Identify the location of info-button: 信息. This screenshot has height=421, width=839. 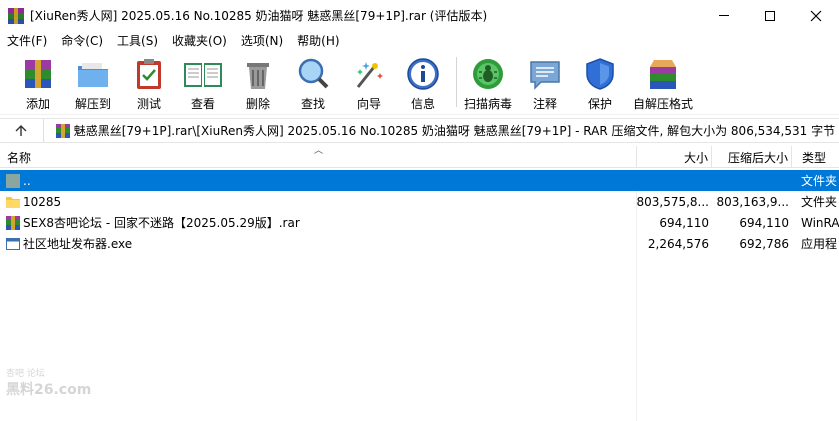
(423, 83).